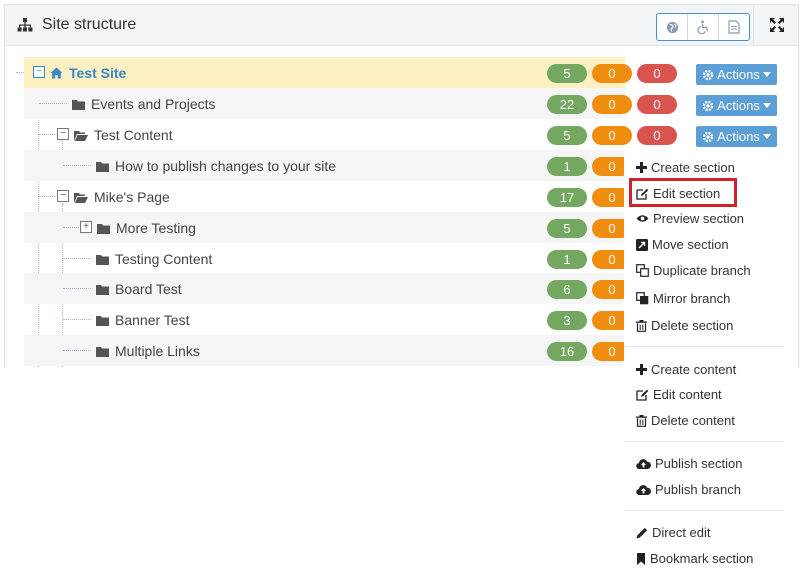  What do you see at coordinates (164, 259) in the screenshot?
I see `tree-item-text: Testing Content` at bounding box center [164, 259].